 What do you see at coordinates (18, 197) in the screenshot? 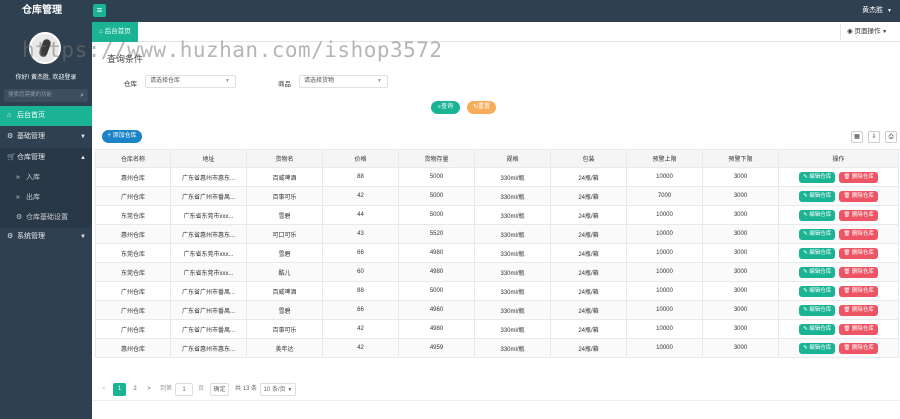
I see `double-chevron-icon: »` at bounding box center [18, 197].